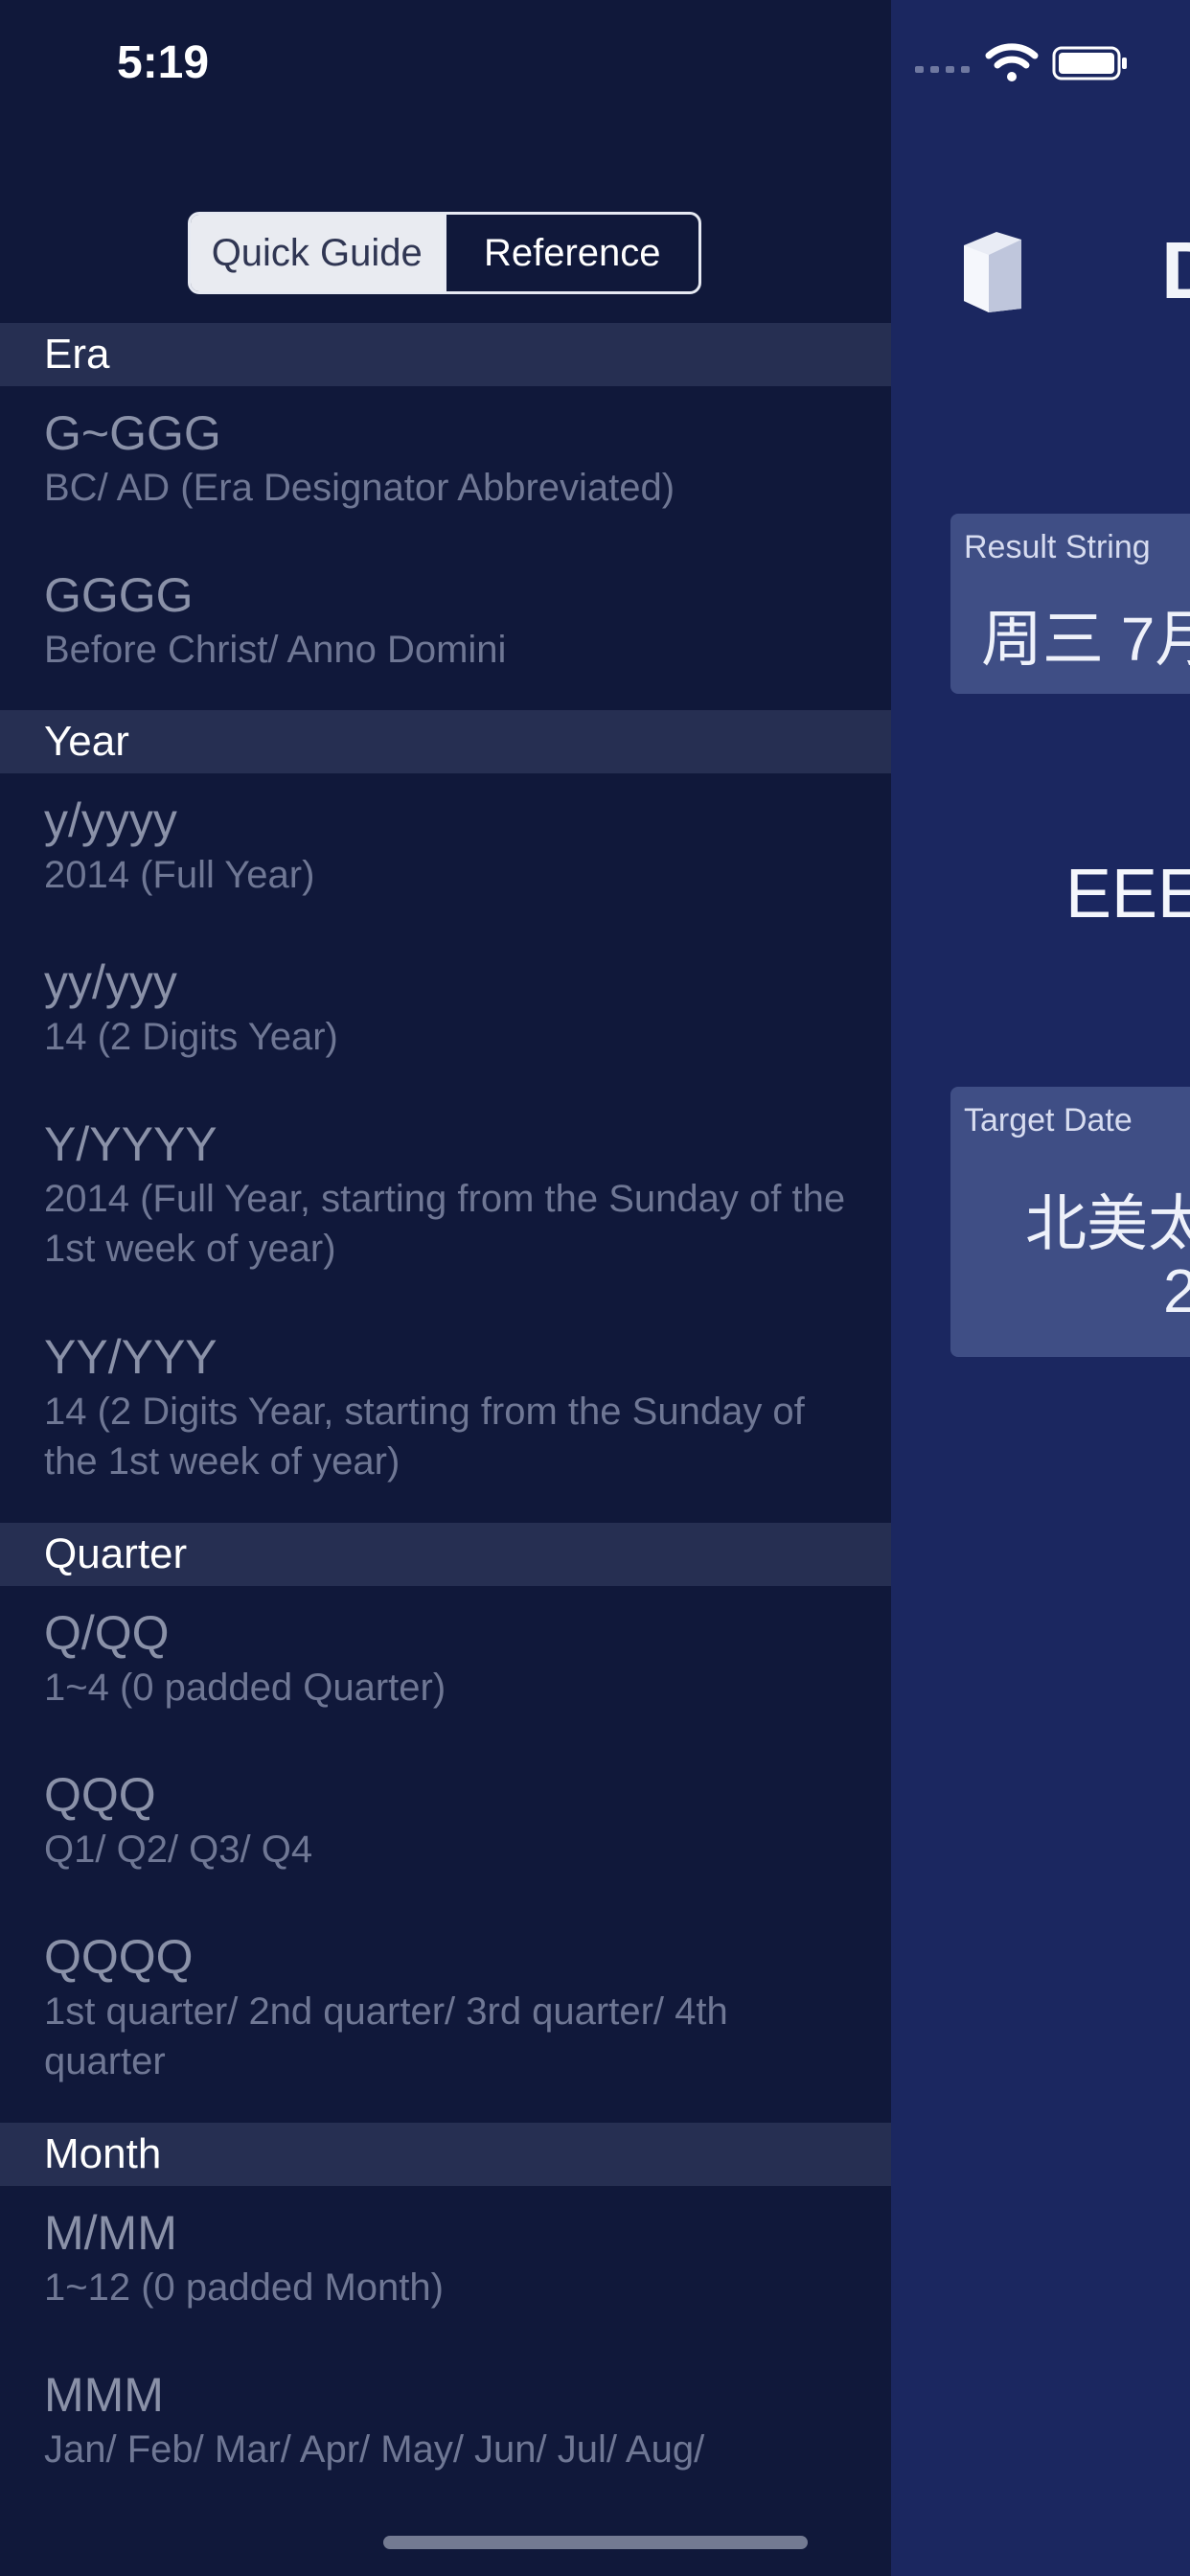 Image resolution: width=1190 pixels, height=2576 pixels. I want to click on main-title: D, so click(1175, 270).